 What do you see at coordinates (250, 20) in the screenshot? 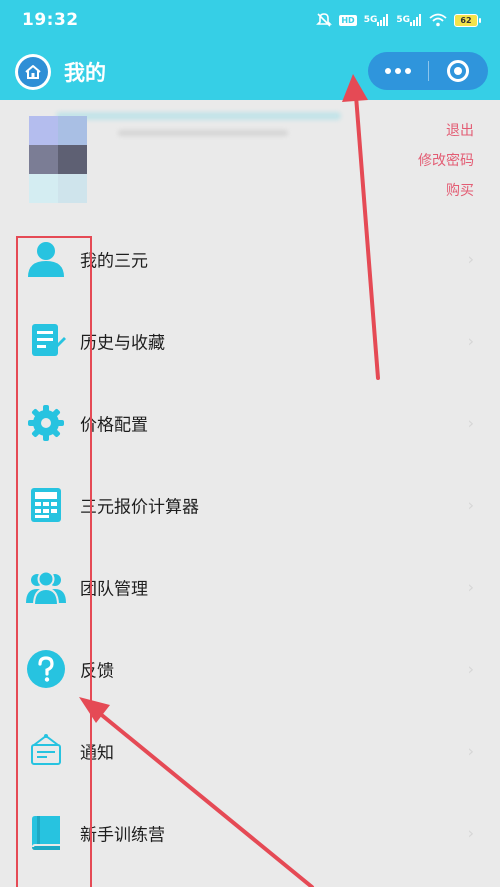
I see `status-bar: 19:32 HD 5G 5G 62` at bounding box center [250, 20].